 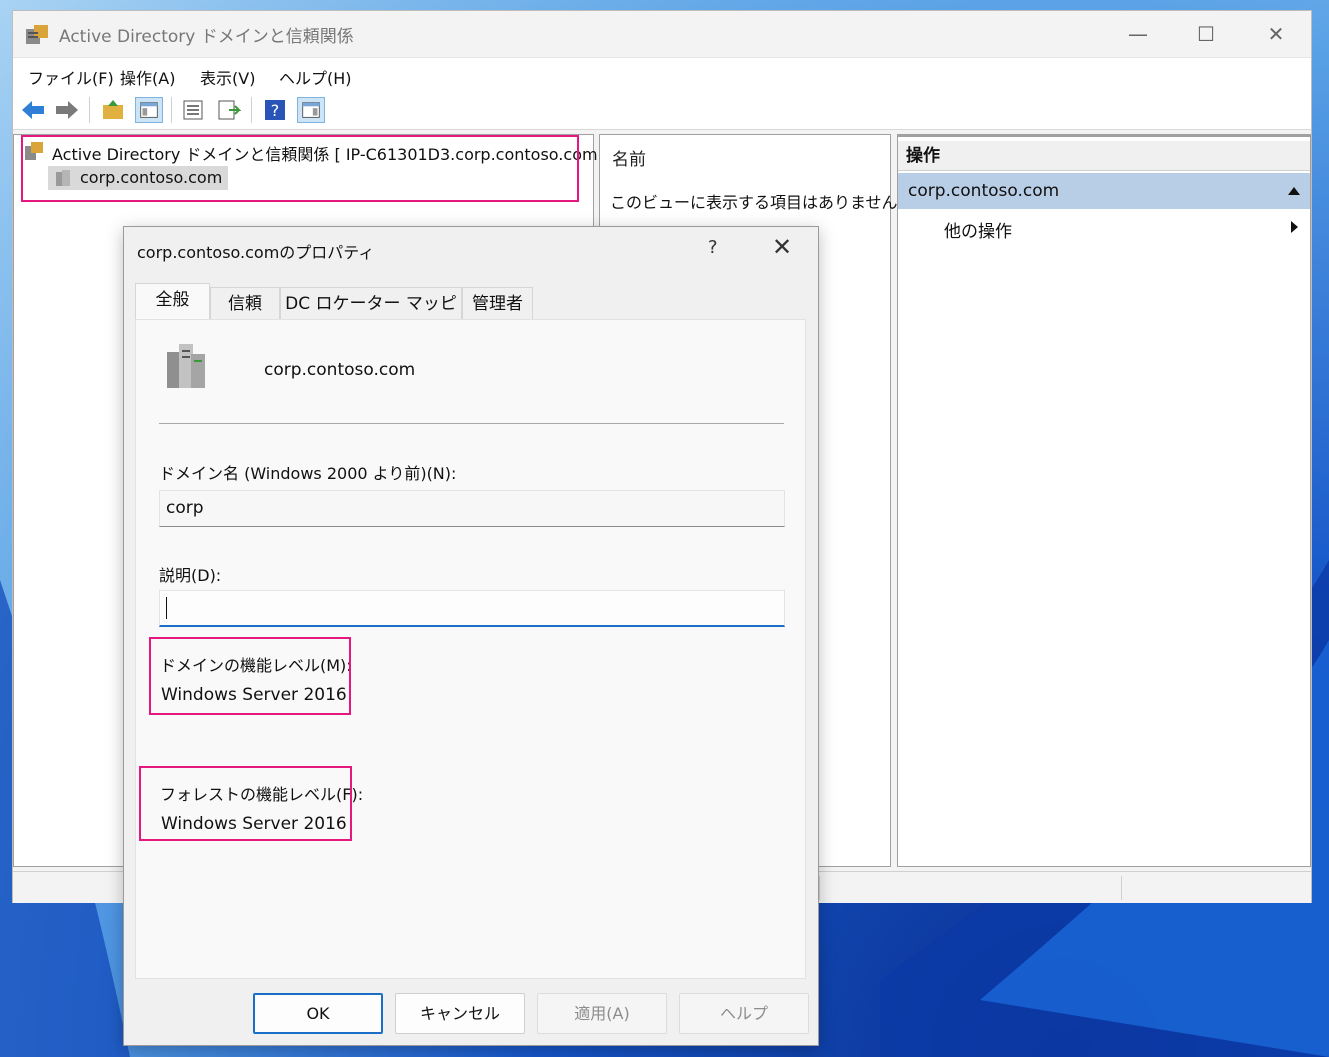 I want to click on actions-group-label: corp.contoso.com, so click(x=984, y=191).